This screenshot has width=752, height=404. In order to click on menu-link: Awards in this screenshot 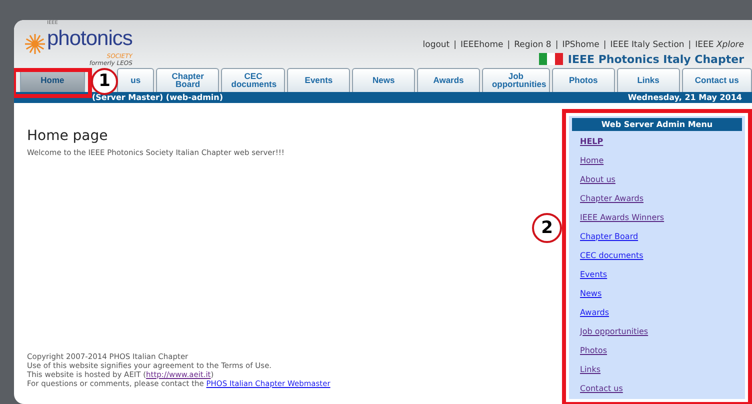, I will do `click(594, 312)`.